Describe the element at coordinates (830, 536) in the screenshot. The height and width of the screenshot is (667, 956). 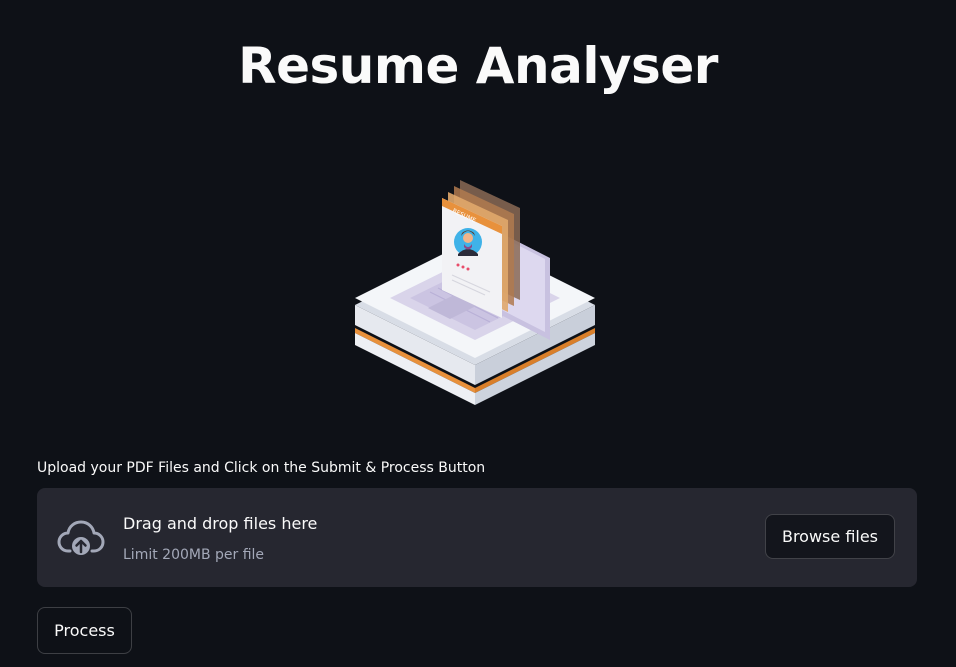
I see `browse-files-button: Browse files` at that location.